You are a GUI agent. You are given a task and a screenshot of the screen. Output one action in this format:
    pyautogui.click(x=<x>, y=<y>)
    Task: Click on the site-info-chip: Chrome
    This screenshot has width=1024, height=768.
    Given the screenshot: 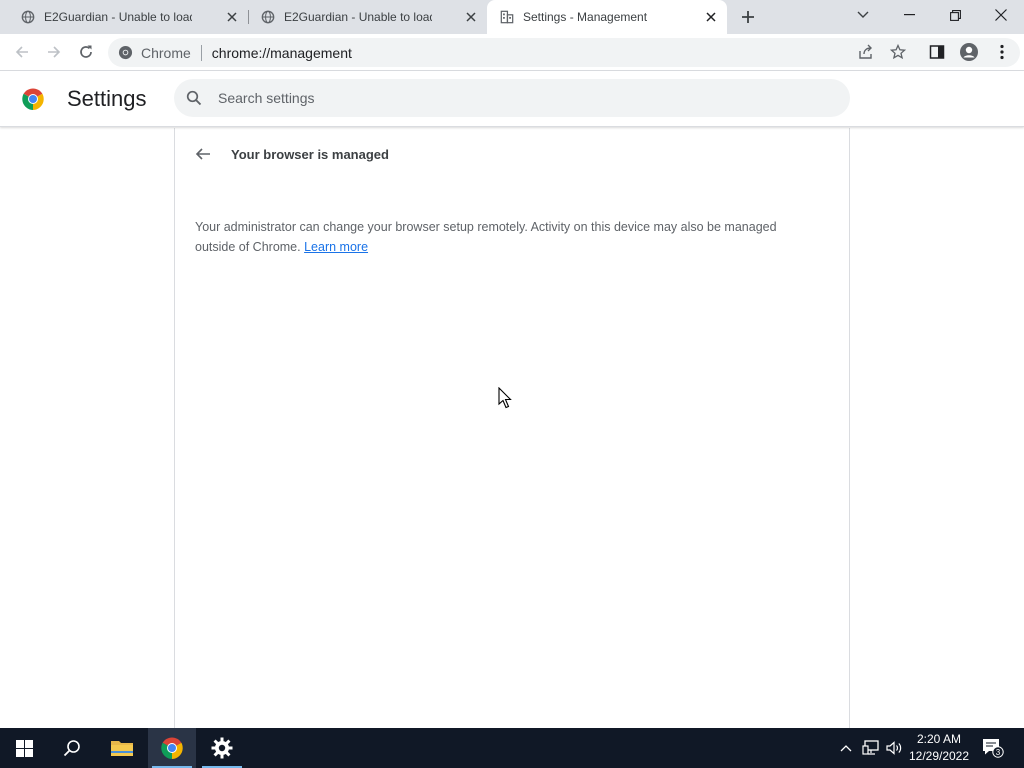 What is the action you would take?
    pyautogui.click(x=154, y=53)
    